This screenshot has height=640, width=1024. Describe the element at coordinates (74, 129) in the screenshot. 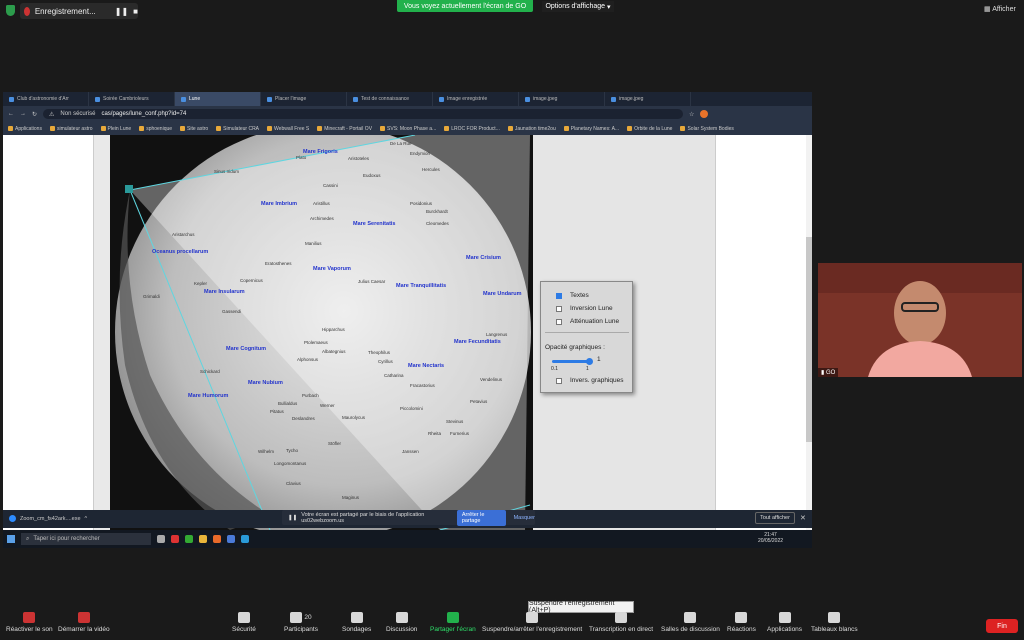

I see `bookmark-item: simulateur astro` at that location.